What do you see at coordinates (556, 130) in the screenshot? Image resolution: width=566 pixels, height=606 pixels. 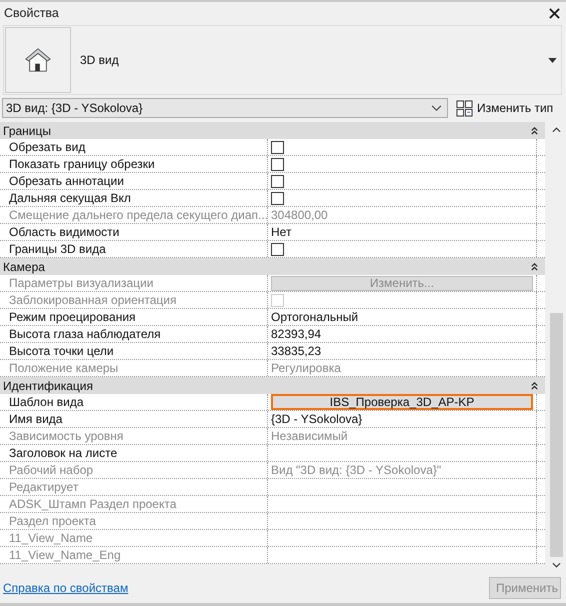 I see `scroll-up-icon` at bounding box center [556, 130].